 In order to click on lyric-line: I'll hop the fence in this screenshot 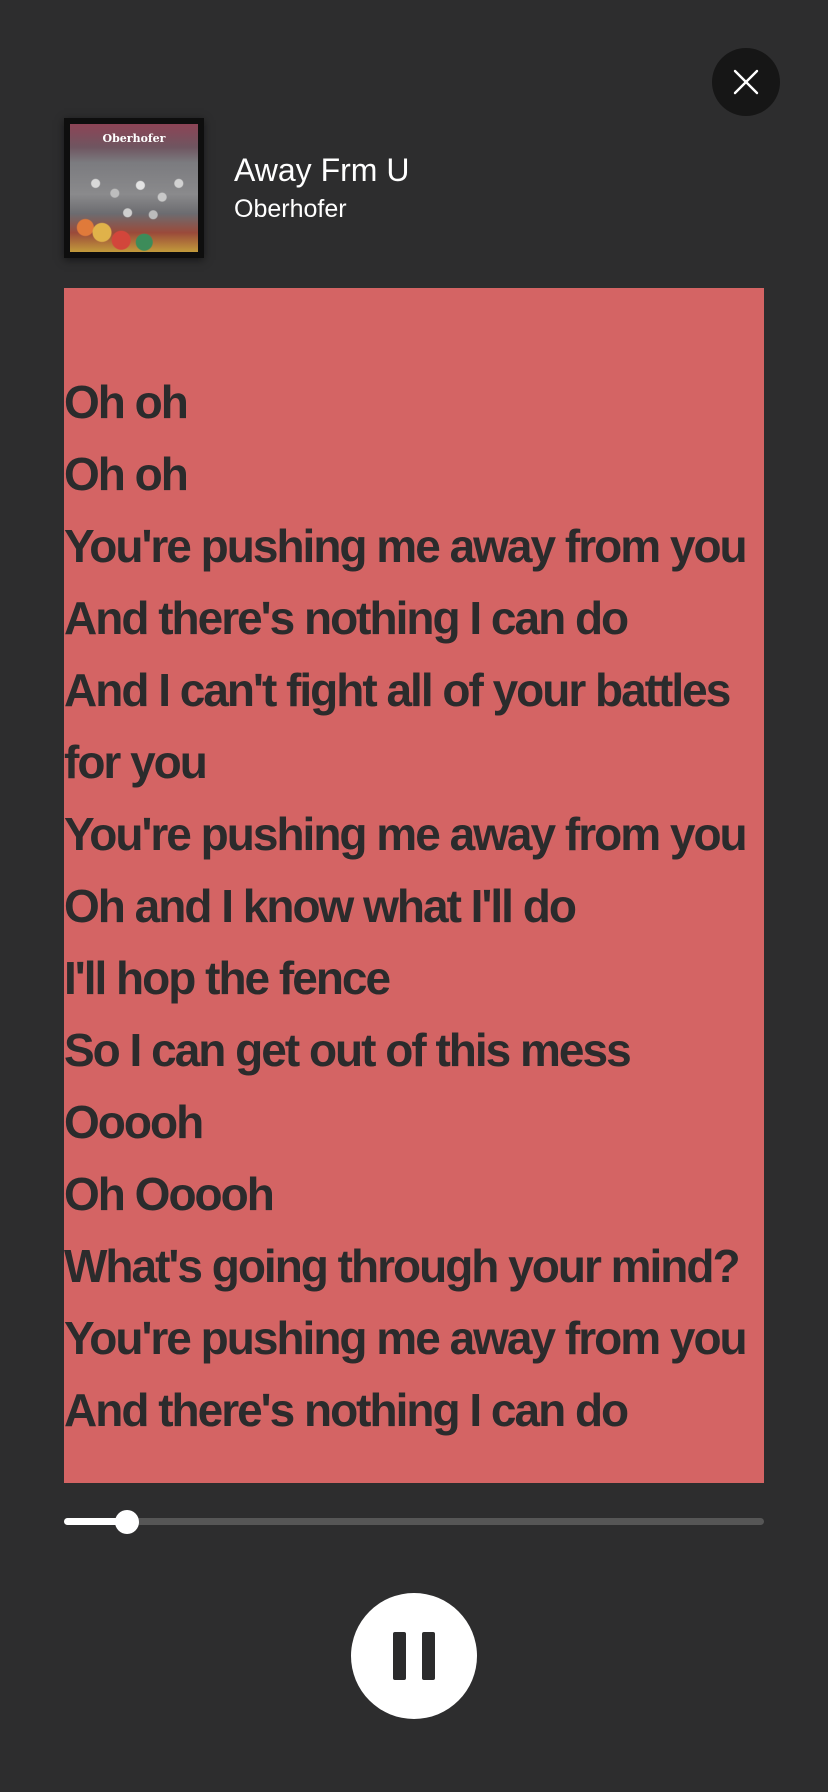, I will do `click(227, 978)`.